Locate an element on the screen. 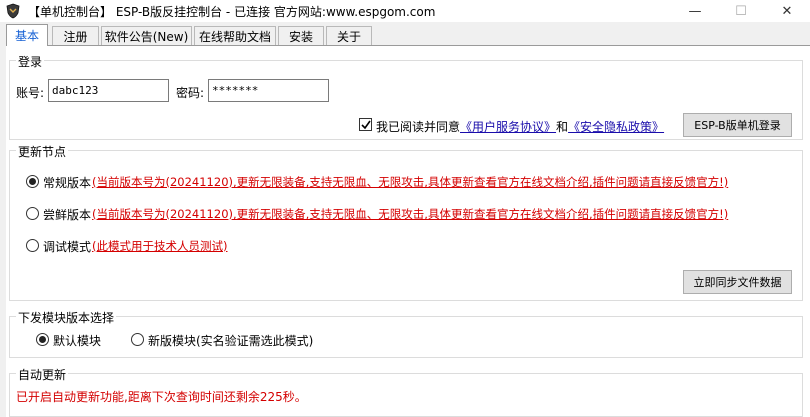 The image size is (810, 417). update-nodes-legend: 更新节点 is located at coordinates (42, 151).